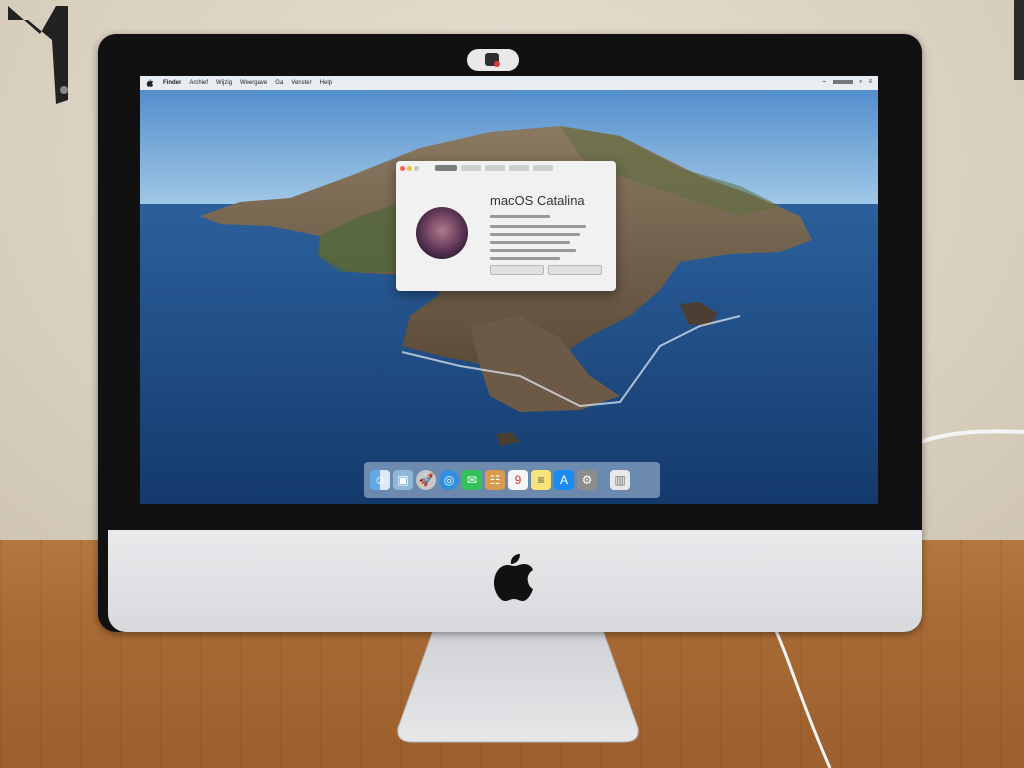 The width and height of the screenshot is (1024, 768). What do you see at coordinates (279, 83) in the screenshot?
I see `menu-ga: Ga` at bounding box center [279, 83].